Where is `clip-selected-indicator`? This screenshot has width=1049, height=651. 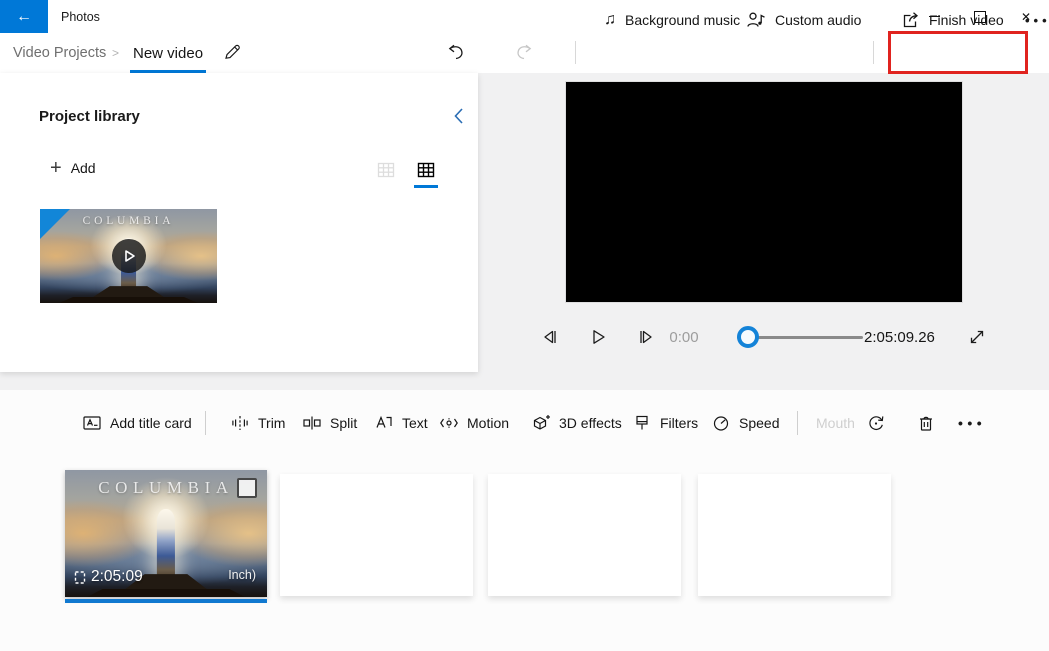
clip-selected-indicator is located at coordinates (166, 601).